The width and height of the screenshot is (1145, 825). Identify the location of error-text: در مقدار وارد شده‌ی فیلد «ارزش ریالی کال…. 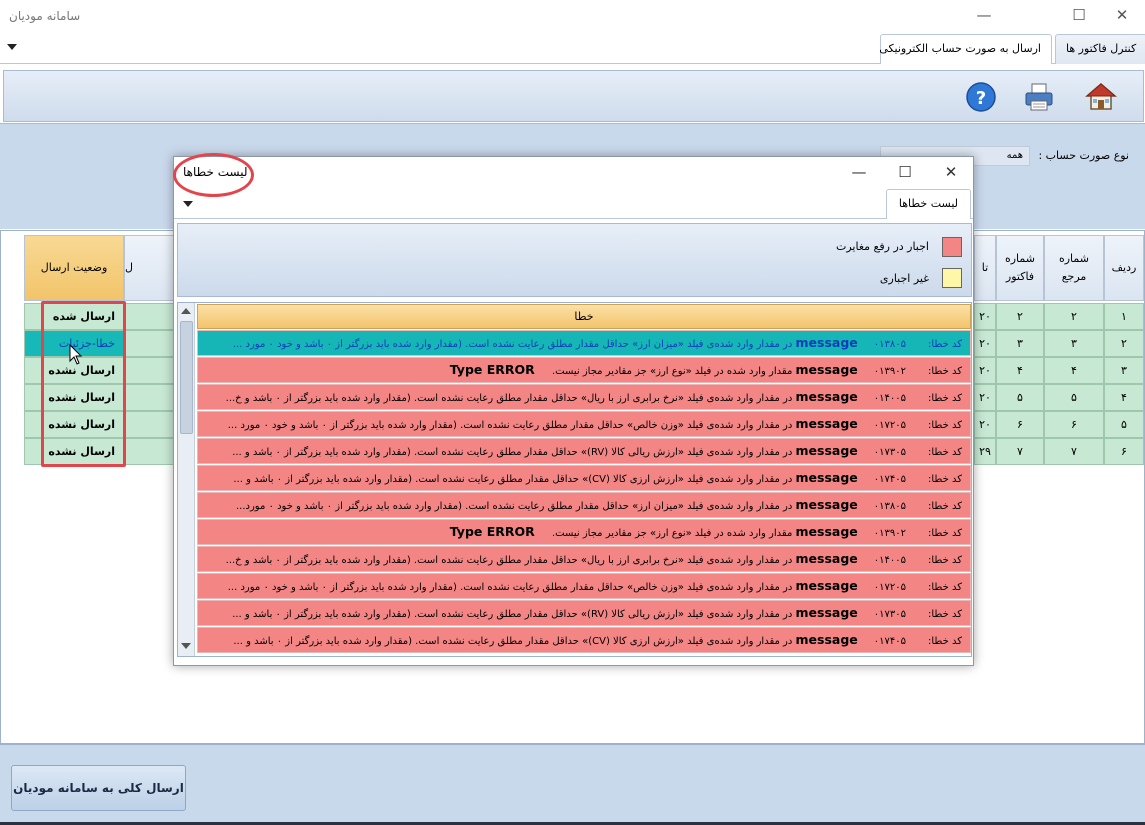
(512, 614).